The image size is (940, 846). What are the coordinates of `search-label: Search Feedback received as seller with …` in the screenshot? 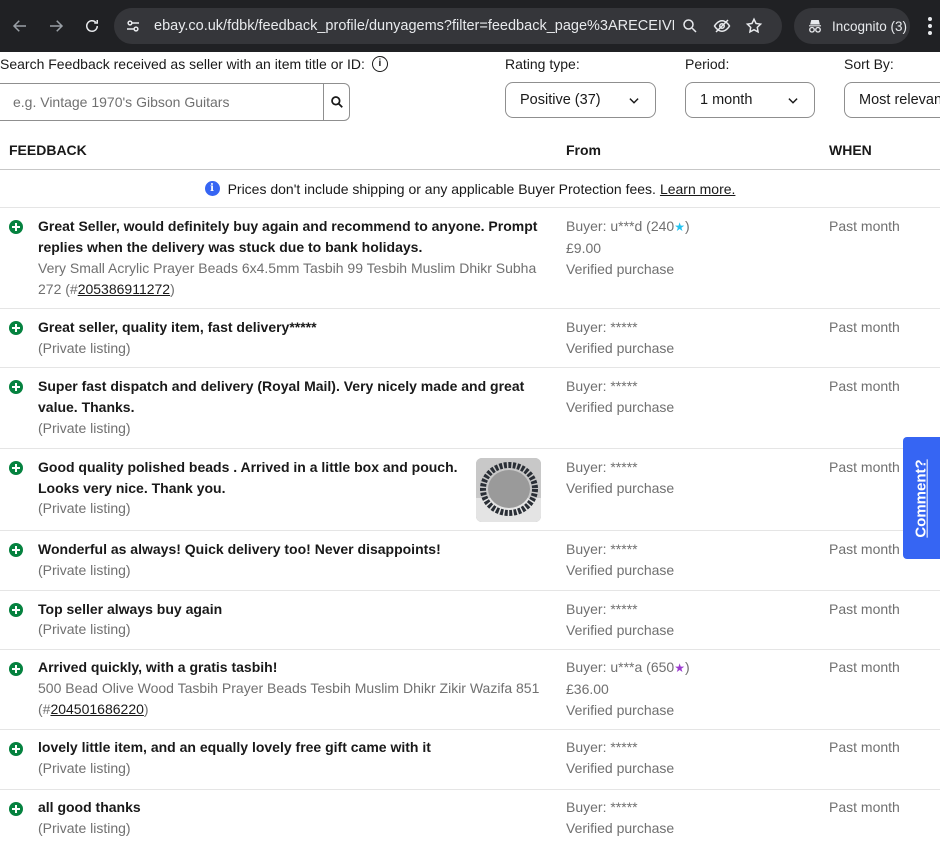 It's located at (194, 64).